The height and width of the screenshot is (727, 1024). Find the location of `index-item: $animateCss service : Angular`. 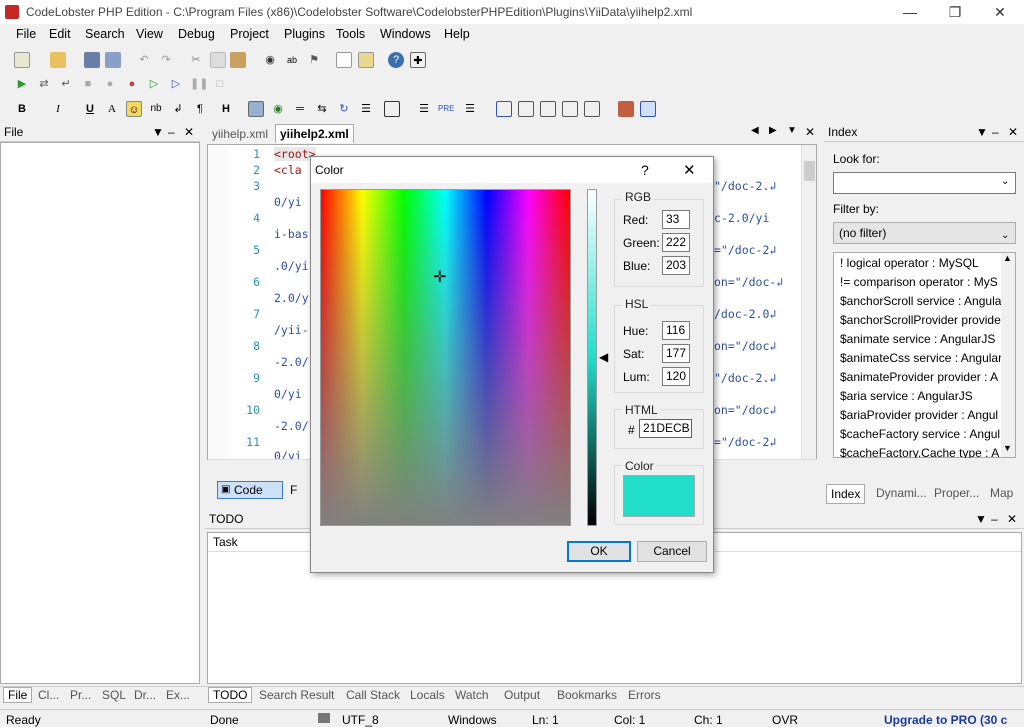

index-item: $animateCss service : Angular is located at coordinates (927, 358).